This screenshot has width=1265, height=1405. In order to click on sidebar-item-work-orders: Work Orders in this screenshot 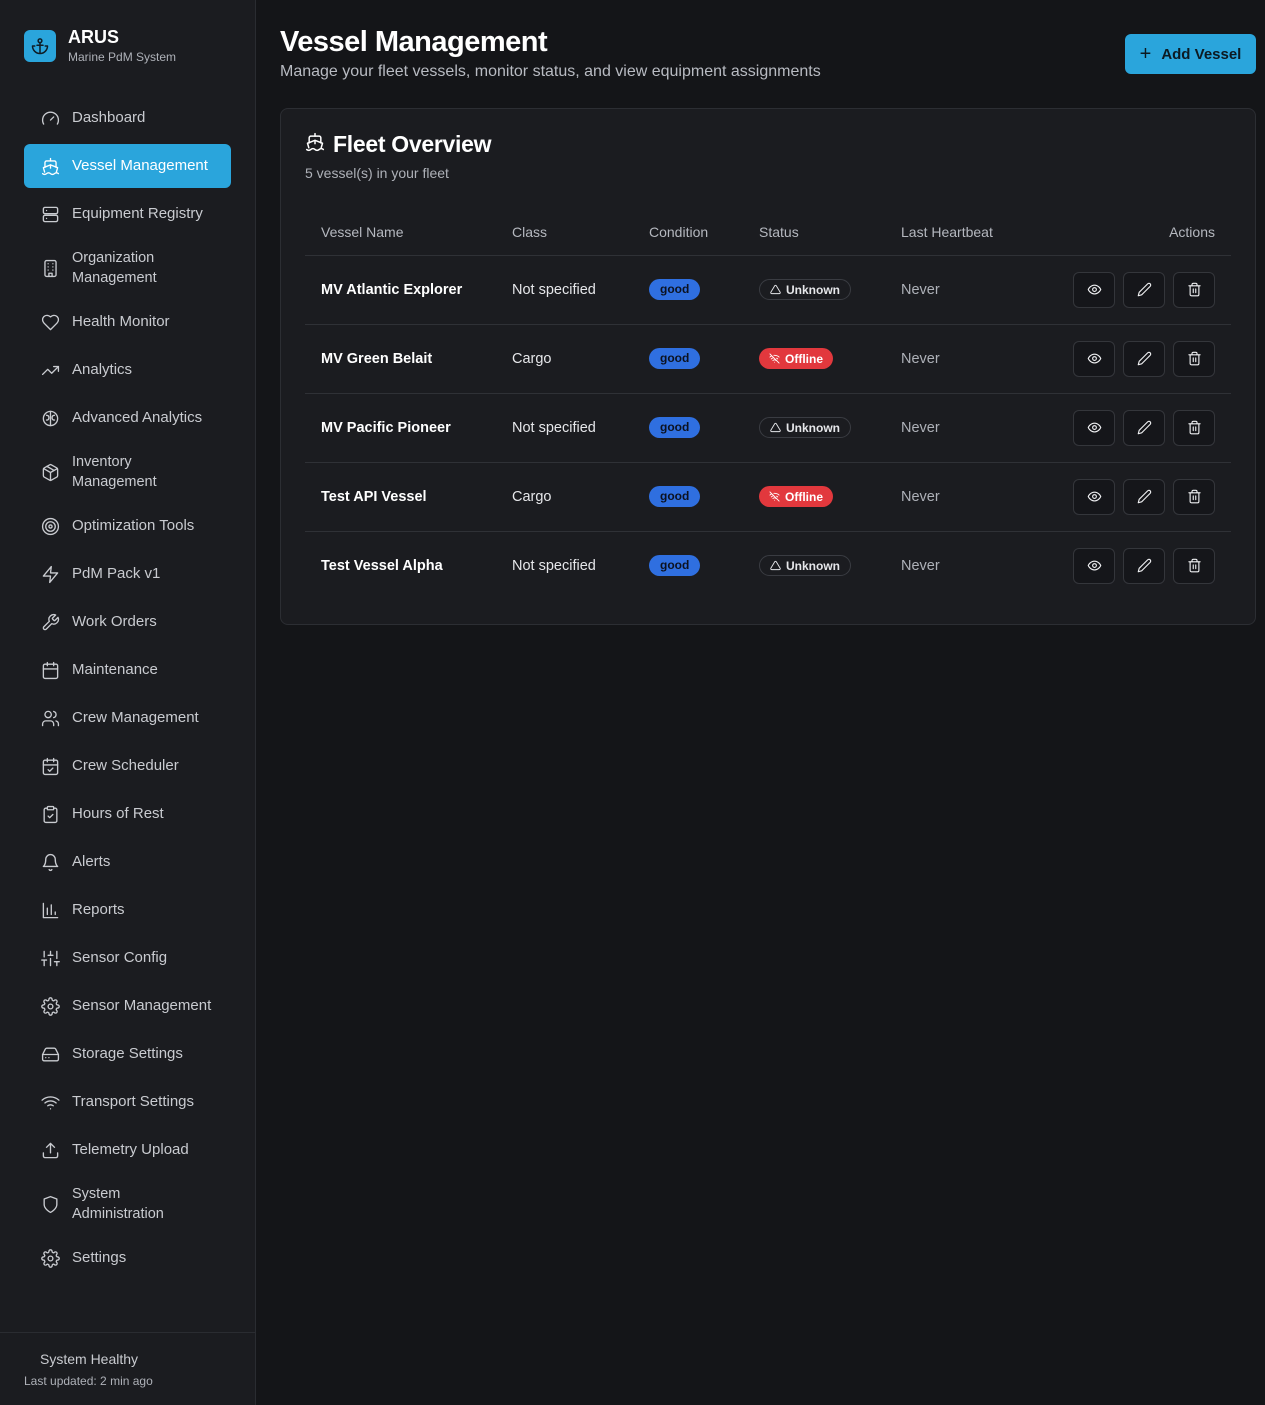, I will do `click(127, 622)`.